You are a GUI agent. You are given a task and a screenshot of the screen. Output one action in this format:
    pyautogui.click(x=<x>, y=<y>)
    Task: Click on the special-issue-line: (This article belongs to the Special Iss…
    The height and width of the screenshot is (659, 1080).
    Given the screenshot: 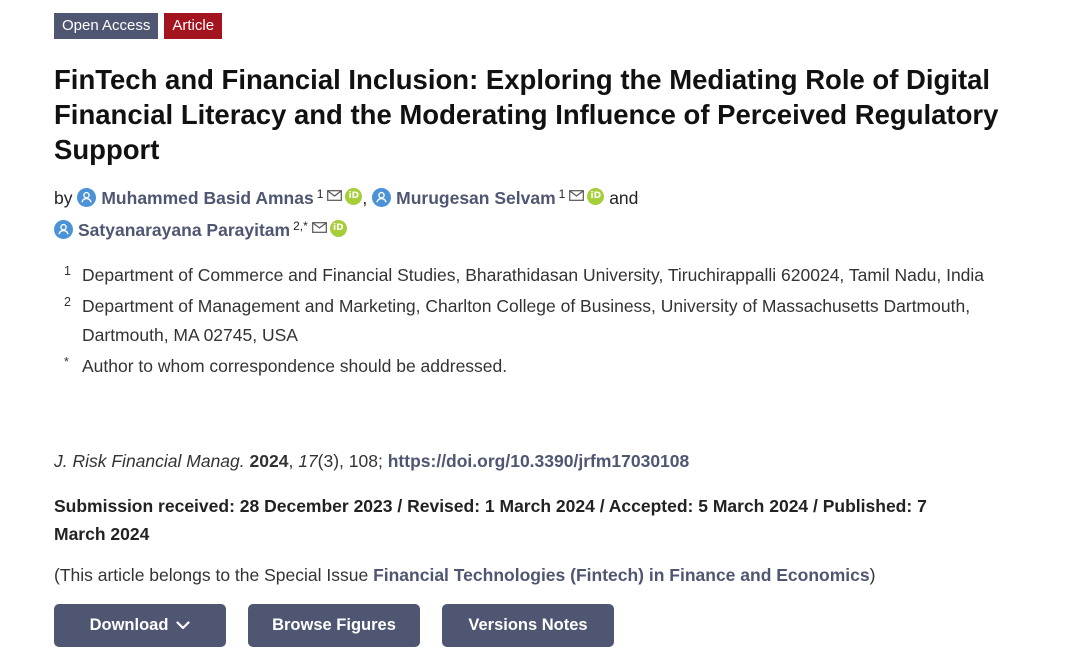 What is the action you would take?
    pyautogui.click(x=464, y=575)
    